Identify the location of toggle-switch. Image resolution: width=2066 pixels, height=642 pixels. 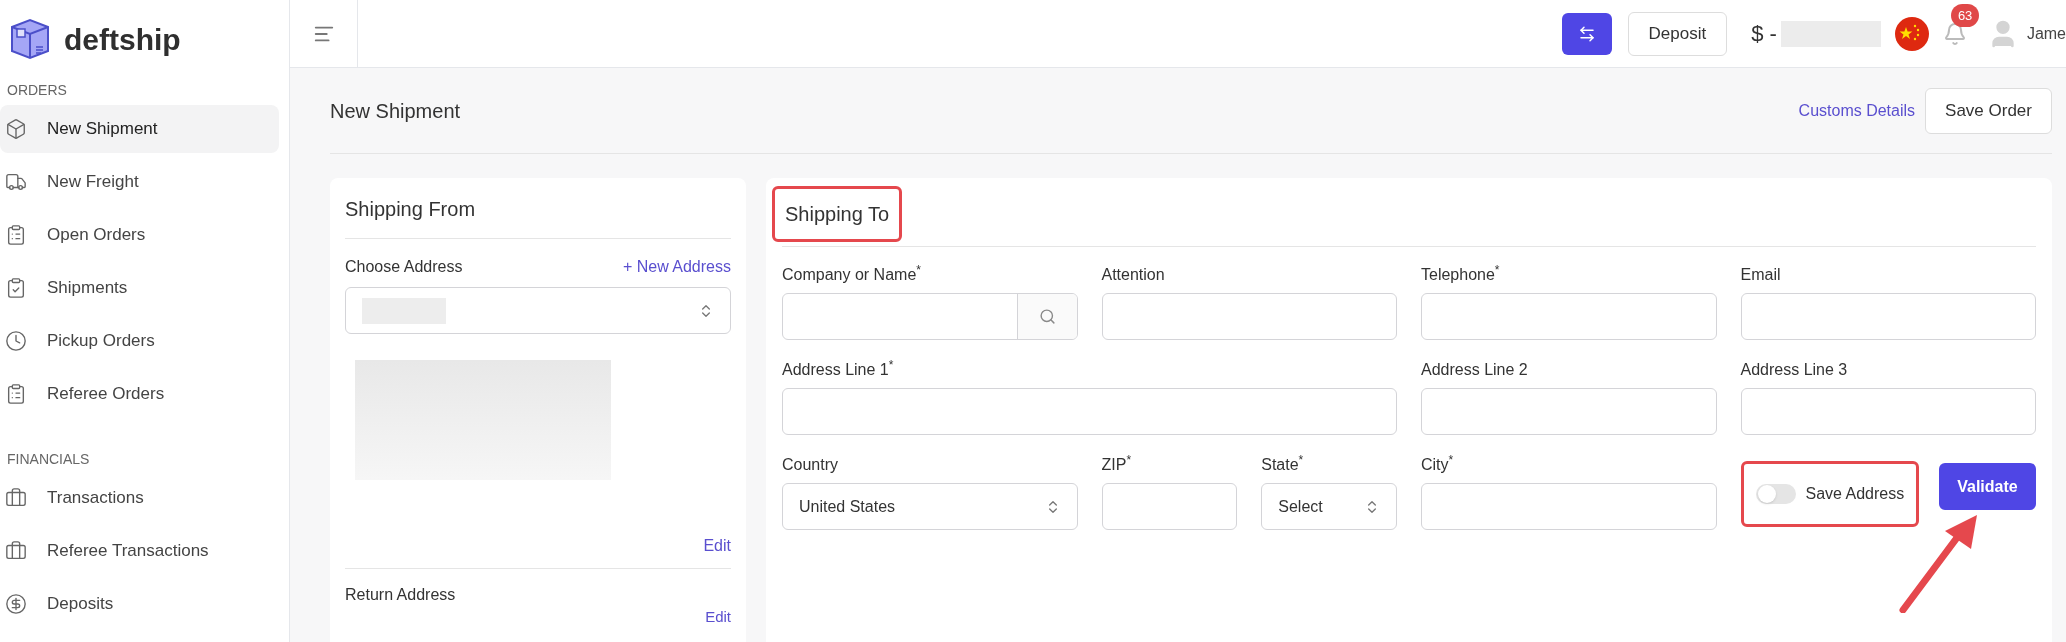
(1775, 494).